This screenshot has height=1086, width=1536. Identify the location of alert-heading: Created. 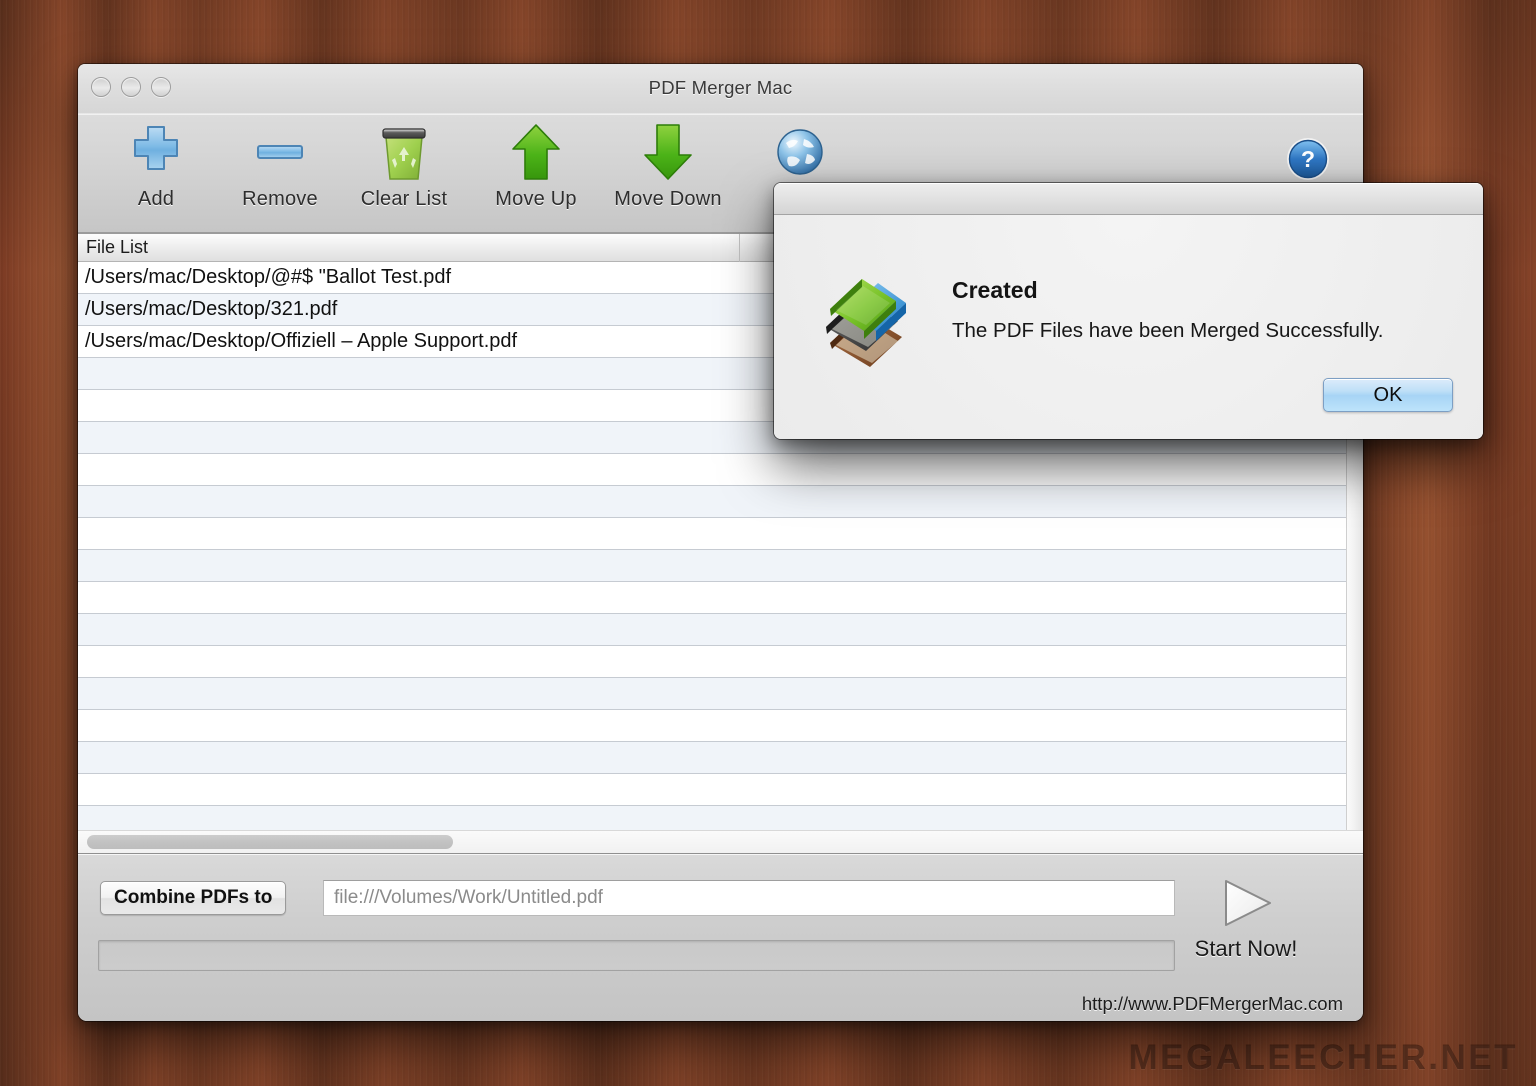
(995, 290).